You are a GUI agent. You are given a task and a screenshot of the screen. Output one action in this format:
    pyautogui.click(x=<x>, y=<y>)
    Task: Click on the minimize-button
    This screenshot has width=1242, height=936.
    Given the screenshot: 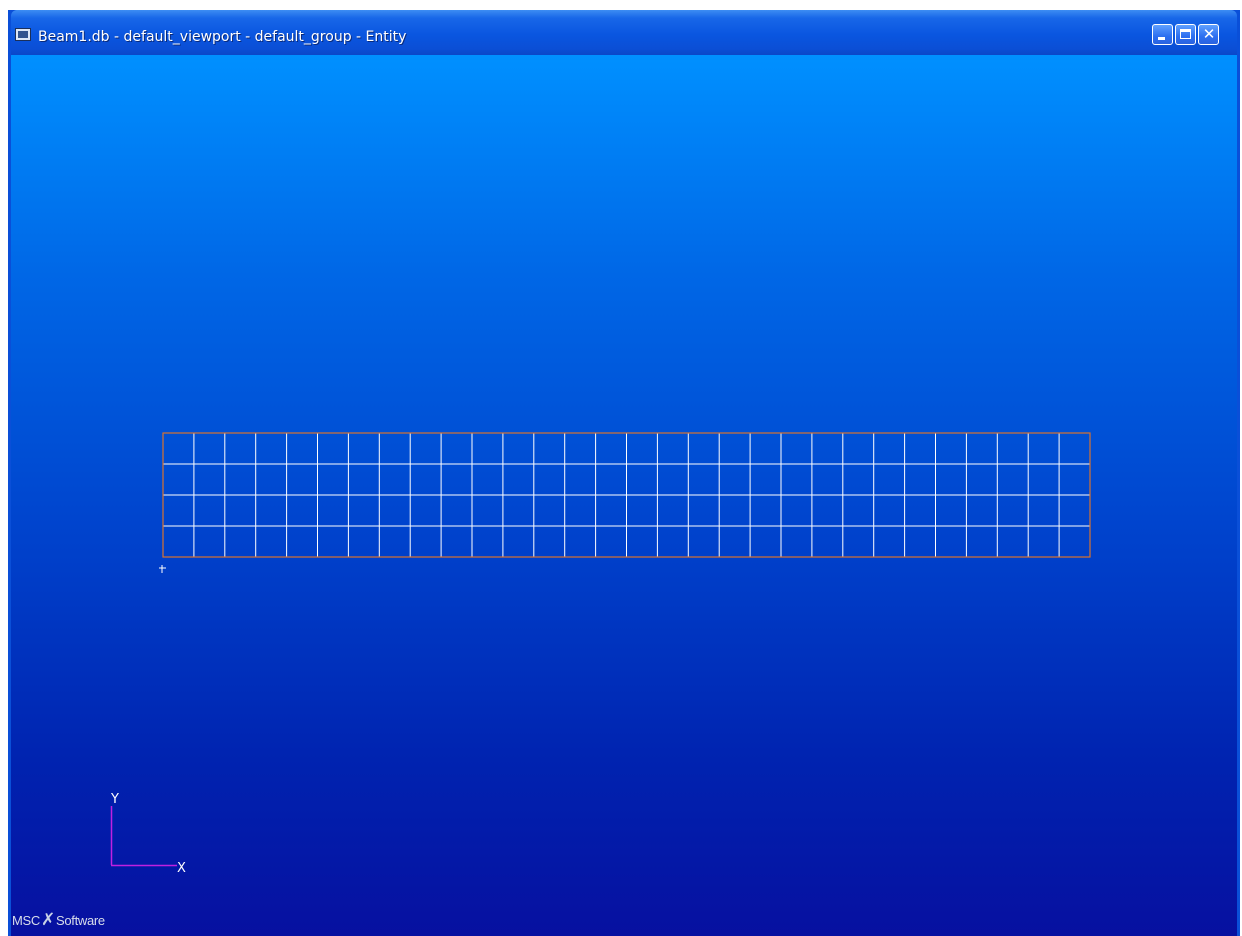 What is the action you would take?
    pyautogui.click(x=1162, y=34)
    